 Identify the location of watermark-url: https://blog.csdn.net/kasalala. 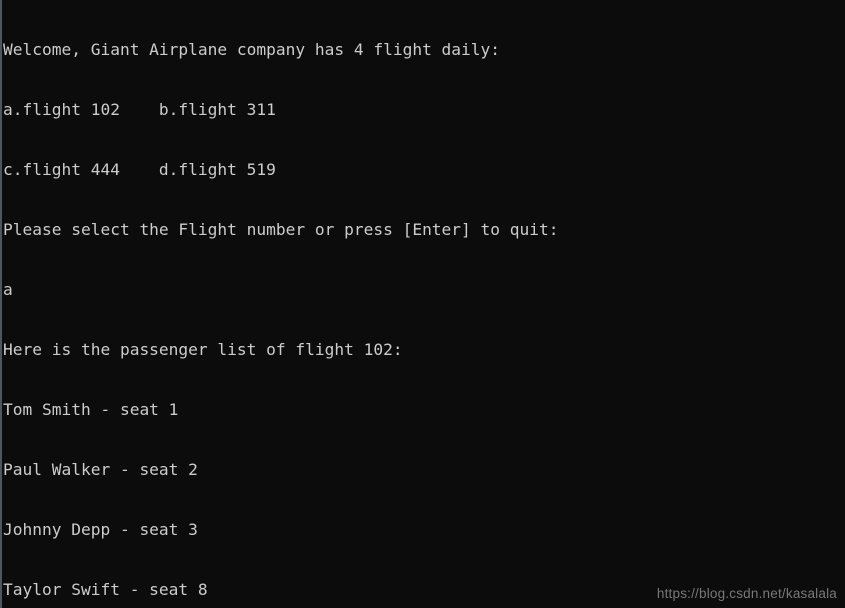
(746, 593).